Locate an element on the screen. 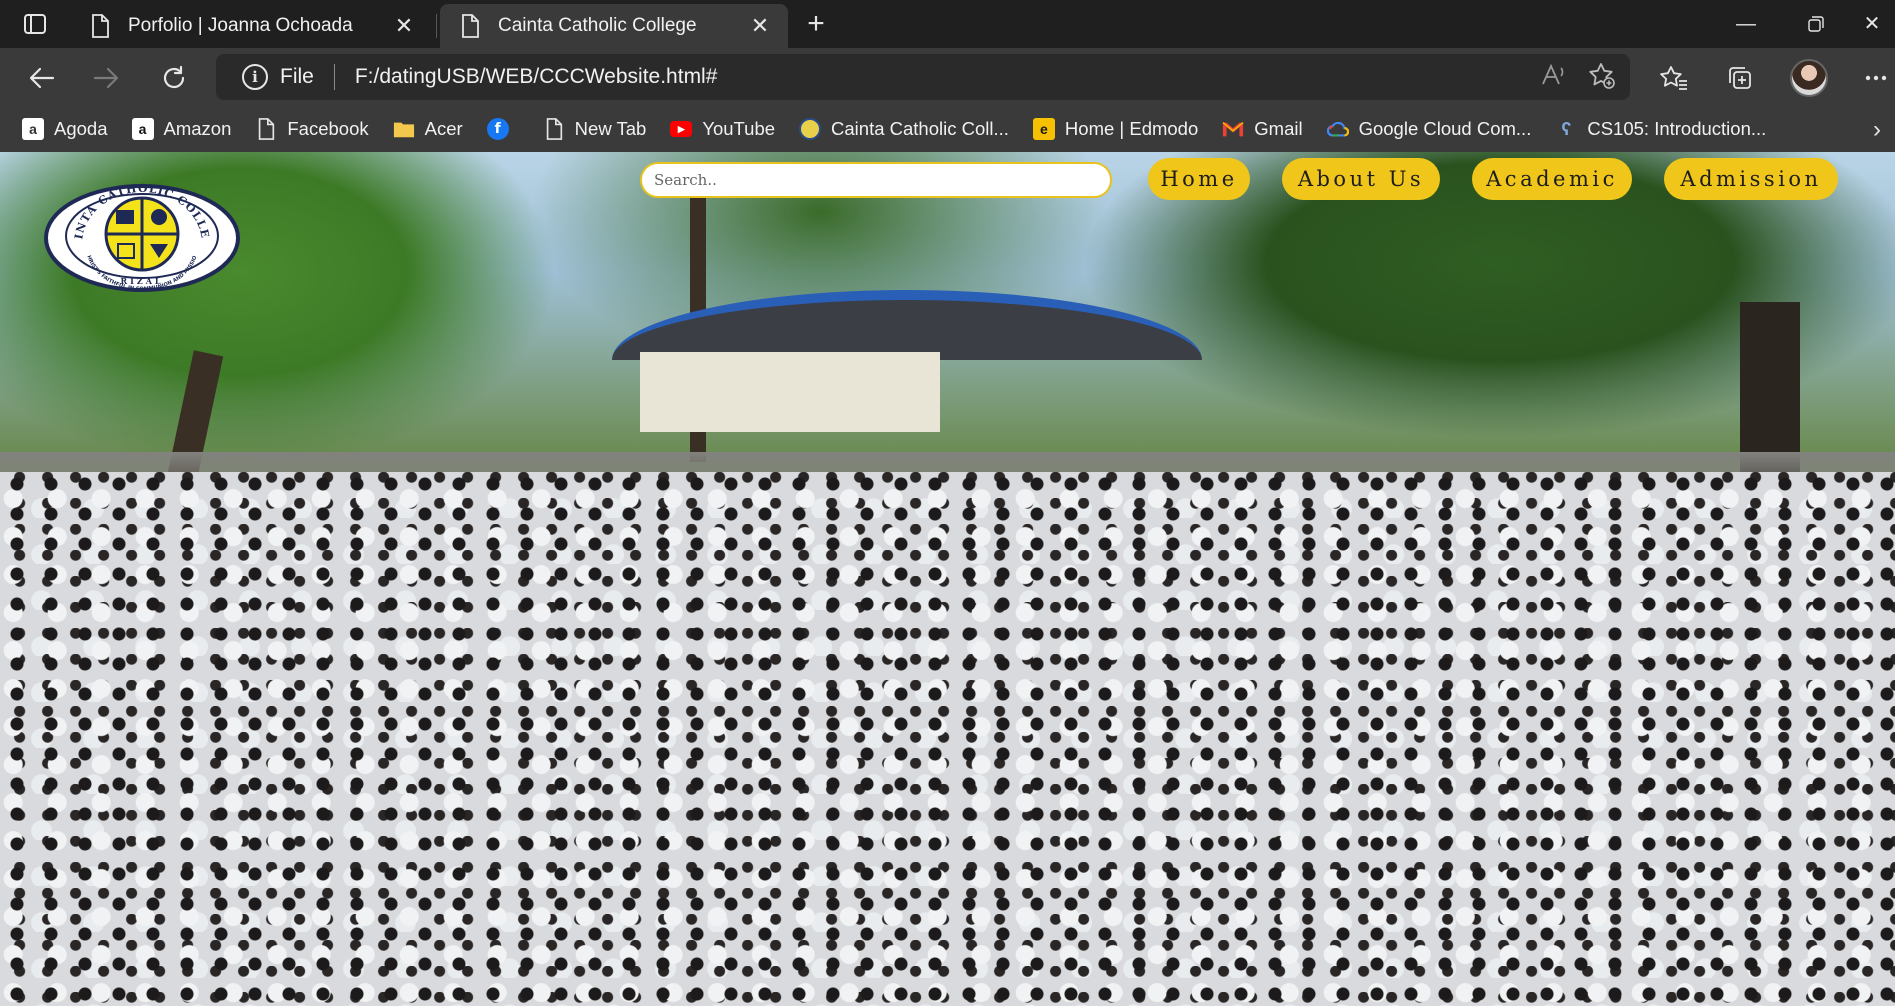 This screenshot has height=1006, width=1895. chevron-right-icon: › is located at coordinates (1877, 130).